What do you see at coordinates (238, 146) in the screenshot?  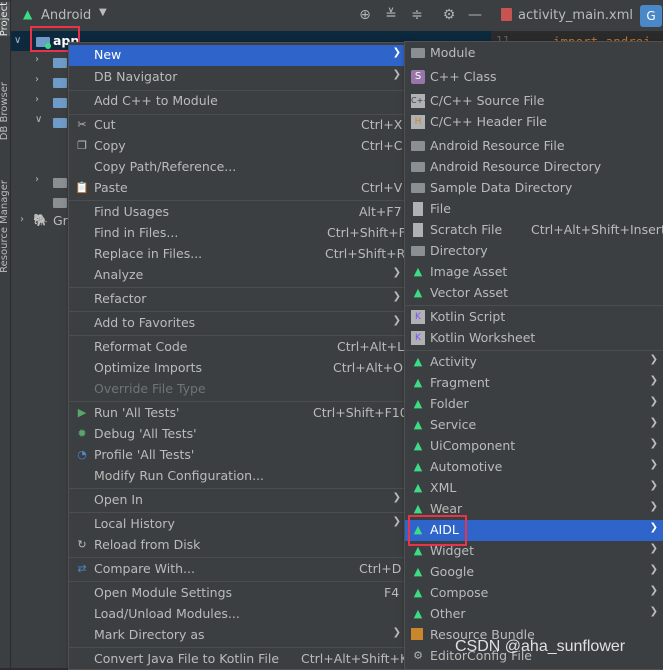 I see `menu-item-copy: ❐ Copy Ctrl+C` at bounding box center [238, 146].